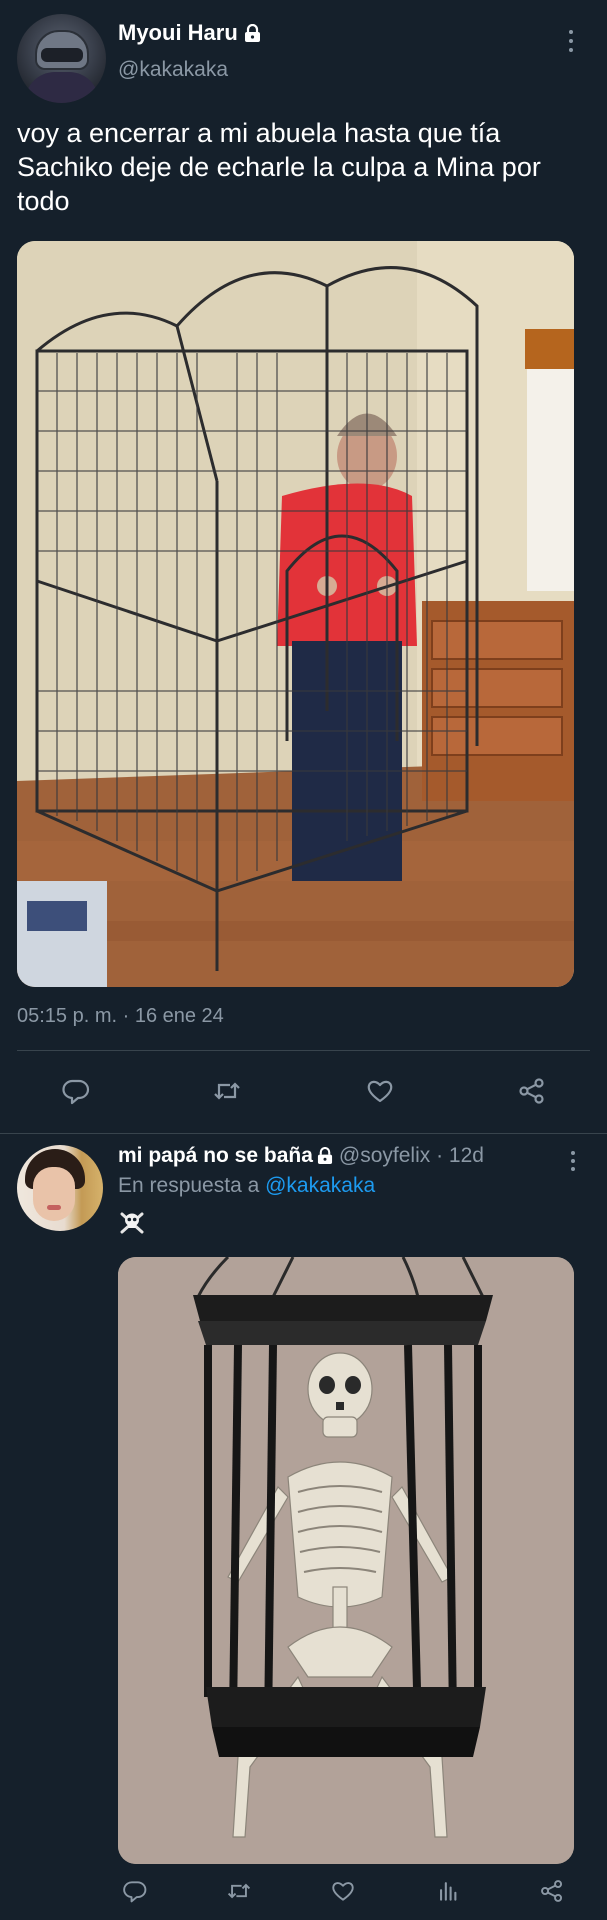 The width and height of the screenshot is (607, 1920). Describe the element at coordinates (466, 1156) in the screenshot. I see `reply-time: 12d` at that location.